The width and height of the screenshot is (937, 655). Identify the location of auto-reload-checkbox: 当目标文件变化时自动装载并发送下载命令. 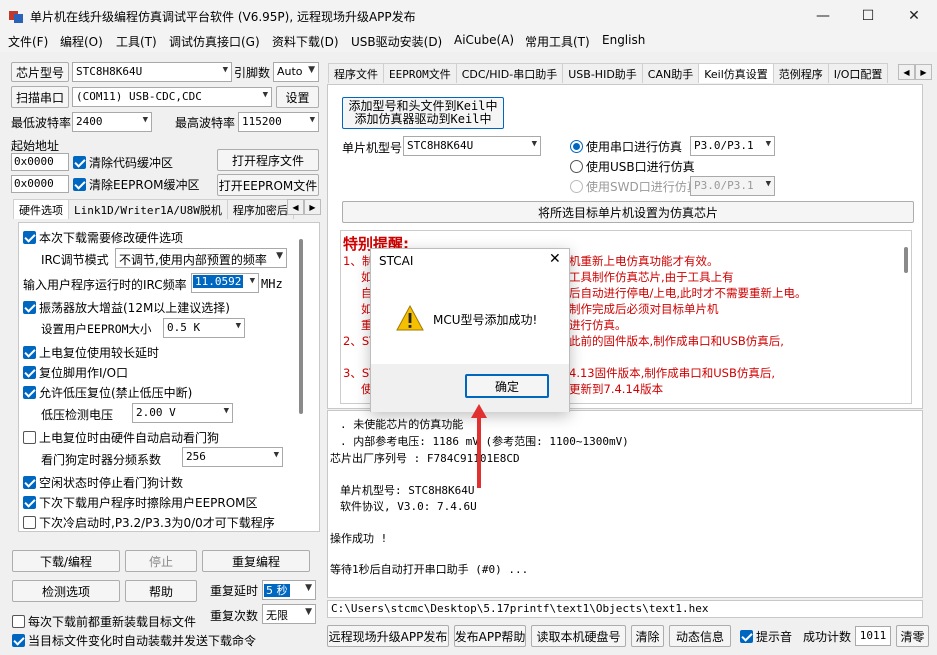
(134, 640).